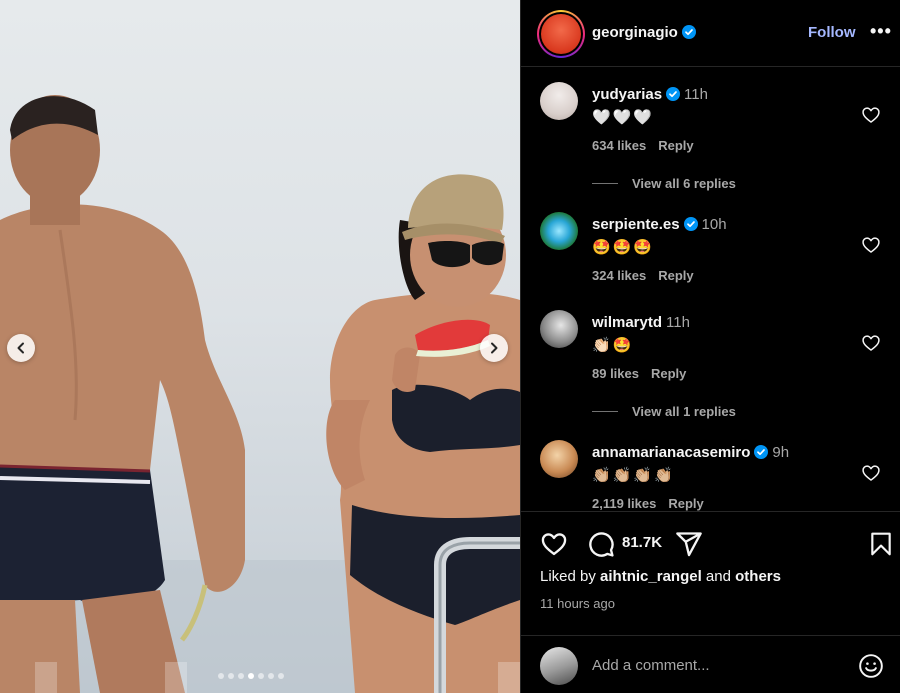  What do you see at coordinates (642, 542) in the screenshot?
I see `comment-count: 81.7K` at bounding box center [642, 542].